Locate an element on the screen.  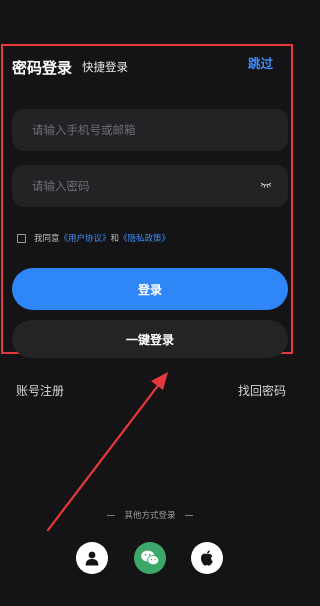
user-icon is located at coordinates (92, 558).